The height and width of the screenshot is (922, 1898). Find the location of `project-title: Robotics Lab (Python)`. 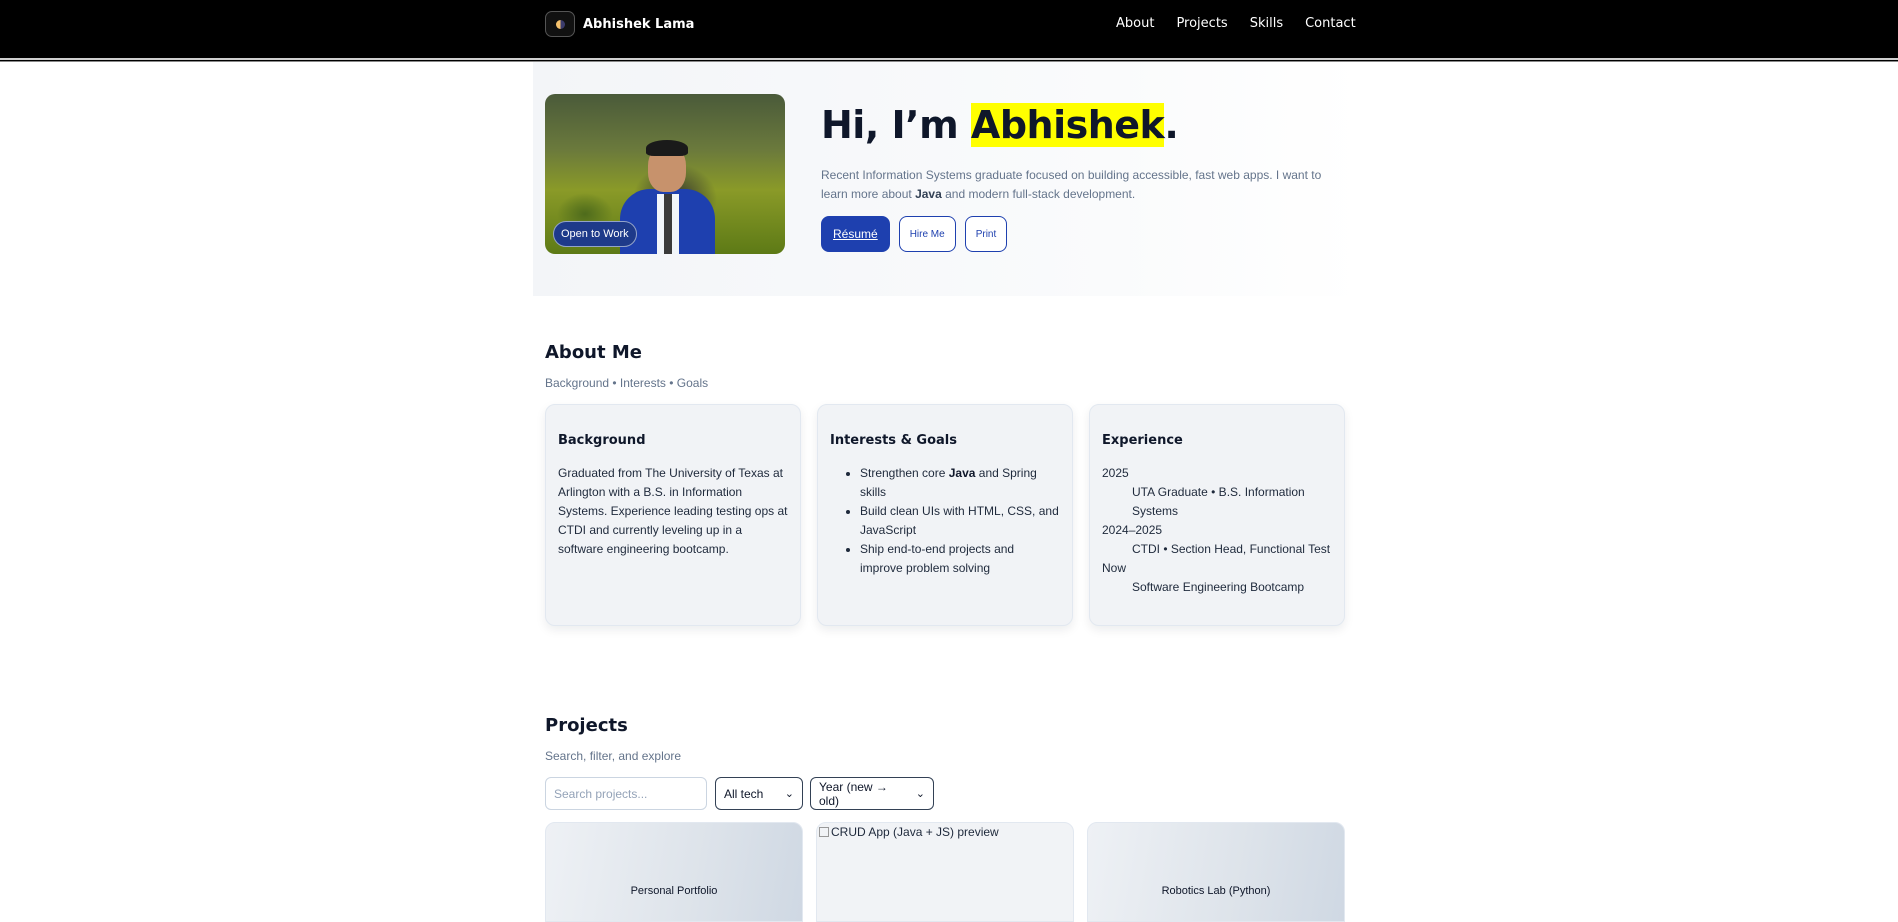

project-title: Robotics Lab (Python) is located at coordinates (1216, 891).